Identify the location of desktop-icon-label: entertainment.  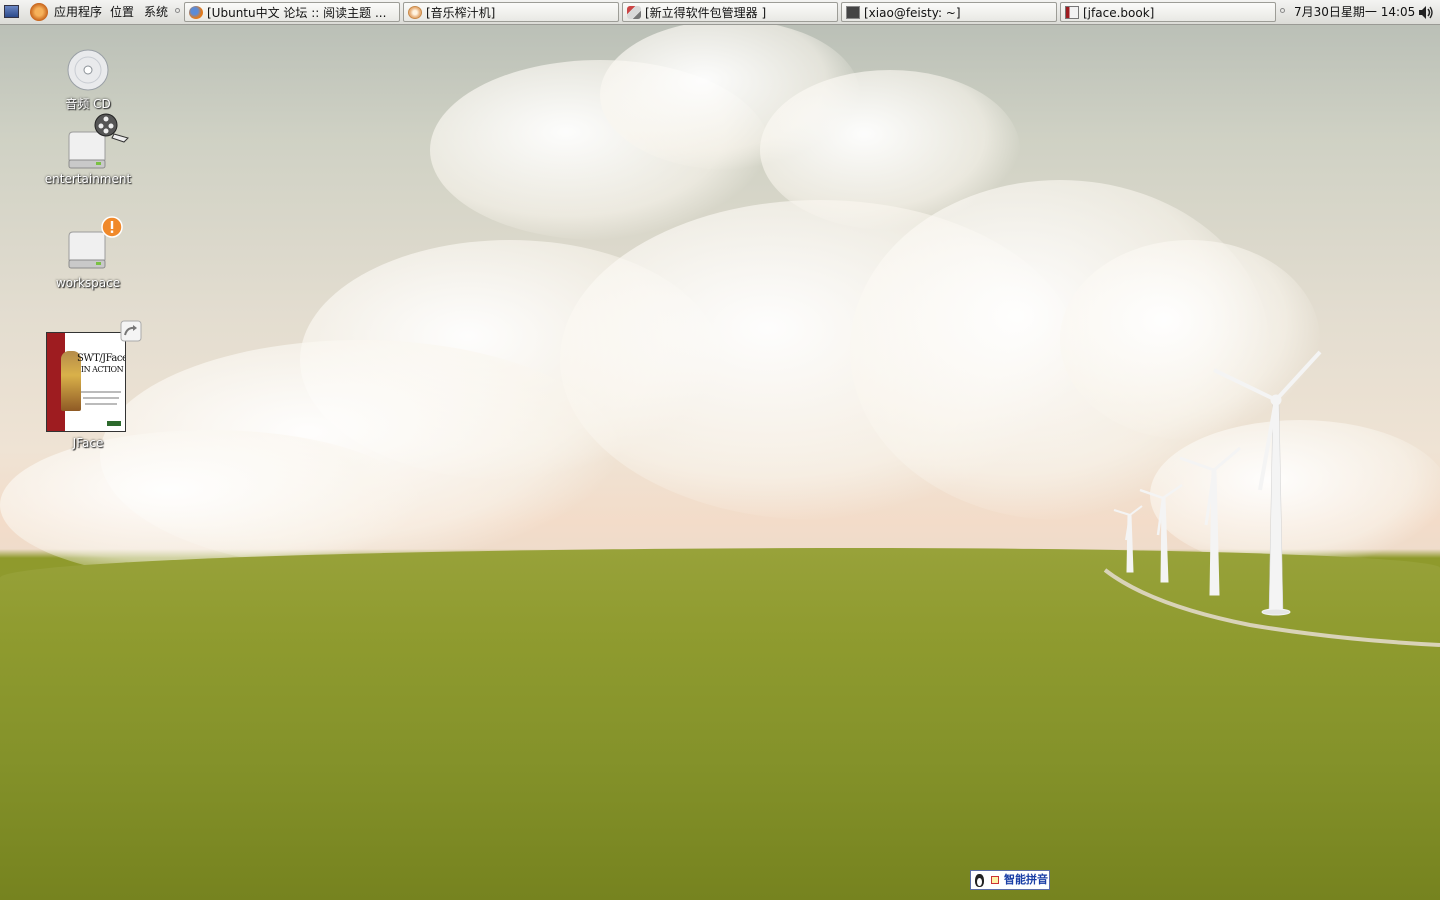
(88, 179).